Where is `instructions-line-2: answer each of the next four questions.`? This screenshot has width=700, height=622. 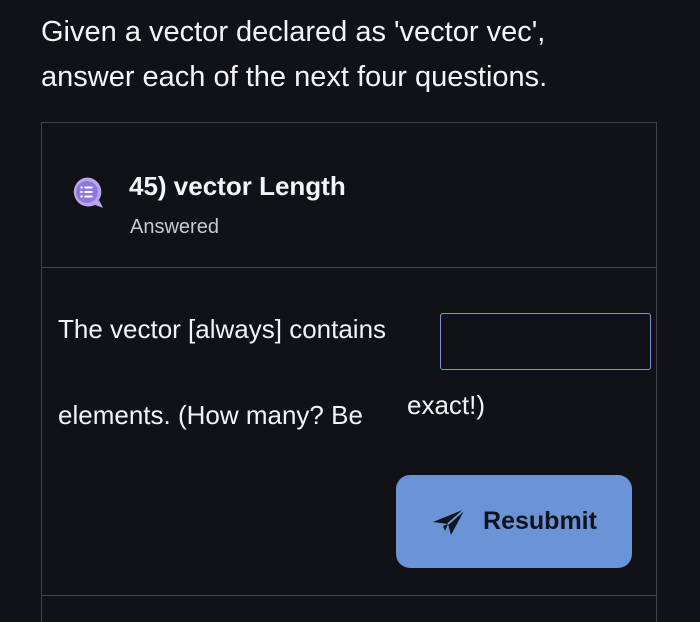
instructions-line-2: answer each of the next four questions. is located at coordinates (294, 77).